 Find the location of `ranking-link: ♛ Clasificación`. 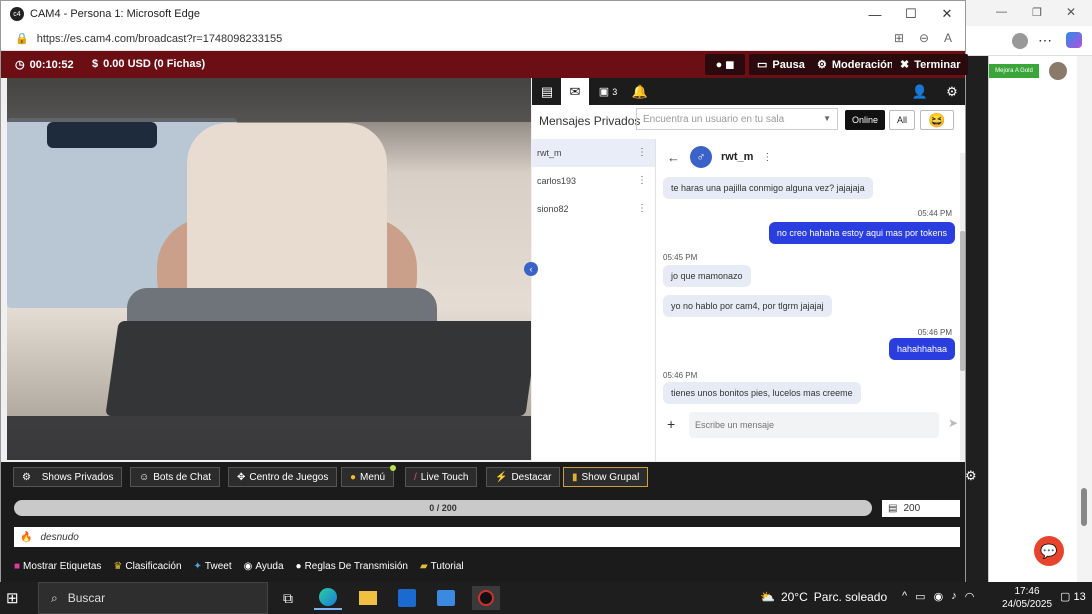

ranking-link: ♛ Clasificación is located at coordinates (147, 566).